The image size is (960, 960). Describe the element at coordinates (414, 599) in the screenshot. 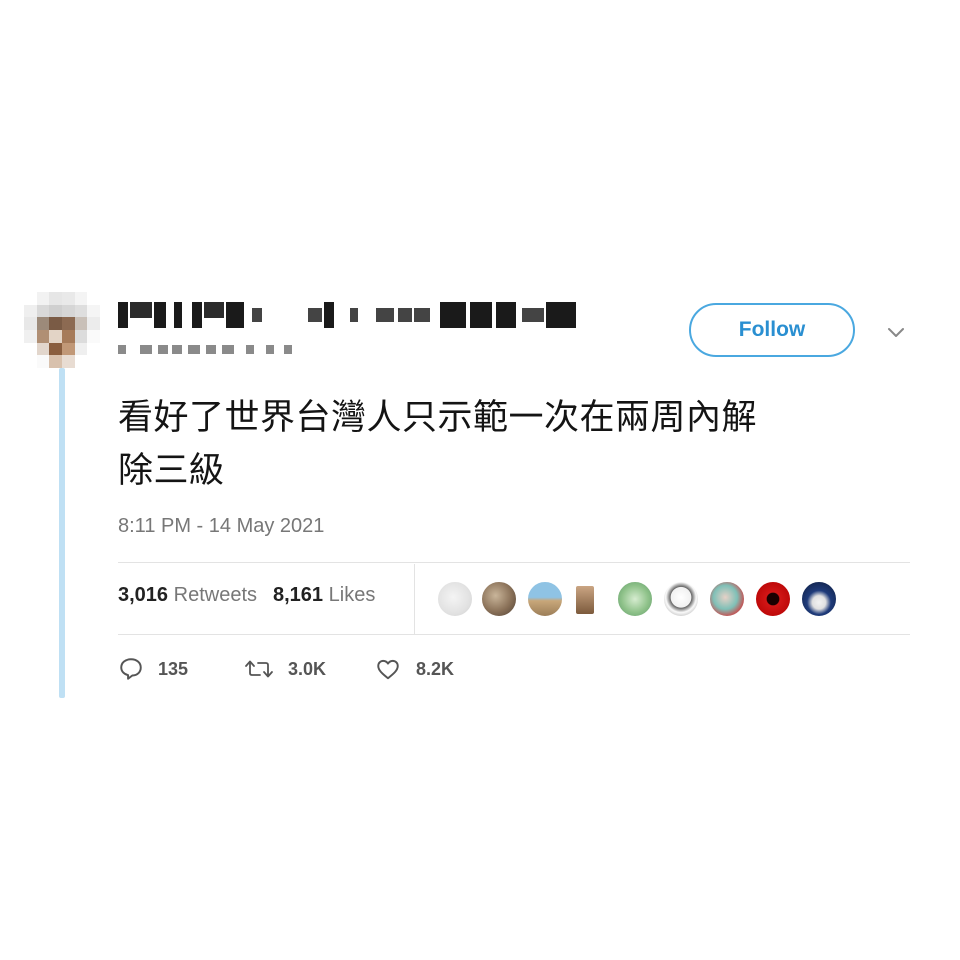

I see `stats-separator` at that location.